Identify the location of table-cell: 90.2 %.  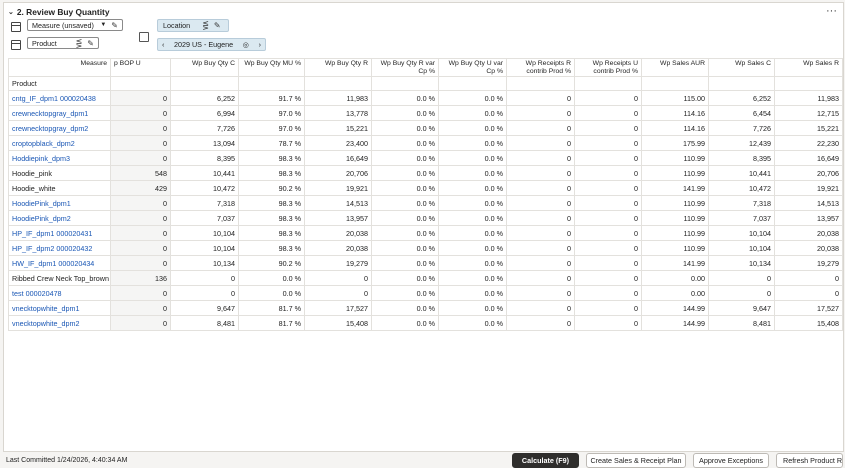
(271, 188).